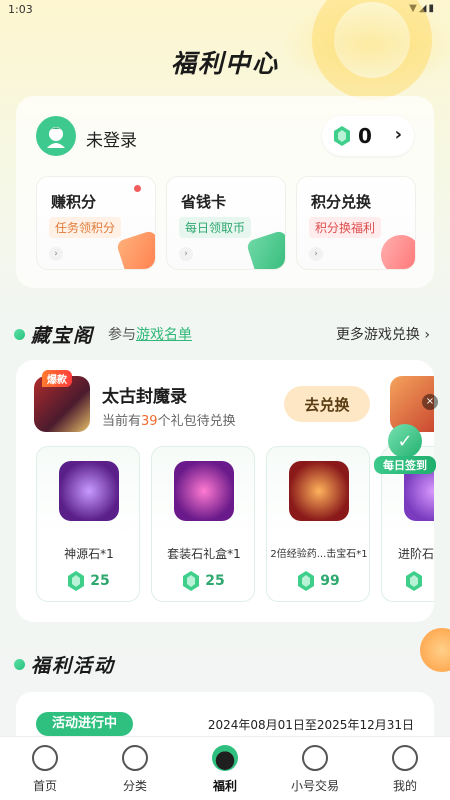  I want to click on home-icon, so click(45, 758).